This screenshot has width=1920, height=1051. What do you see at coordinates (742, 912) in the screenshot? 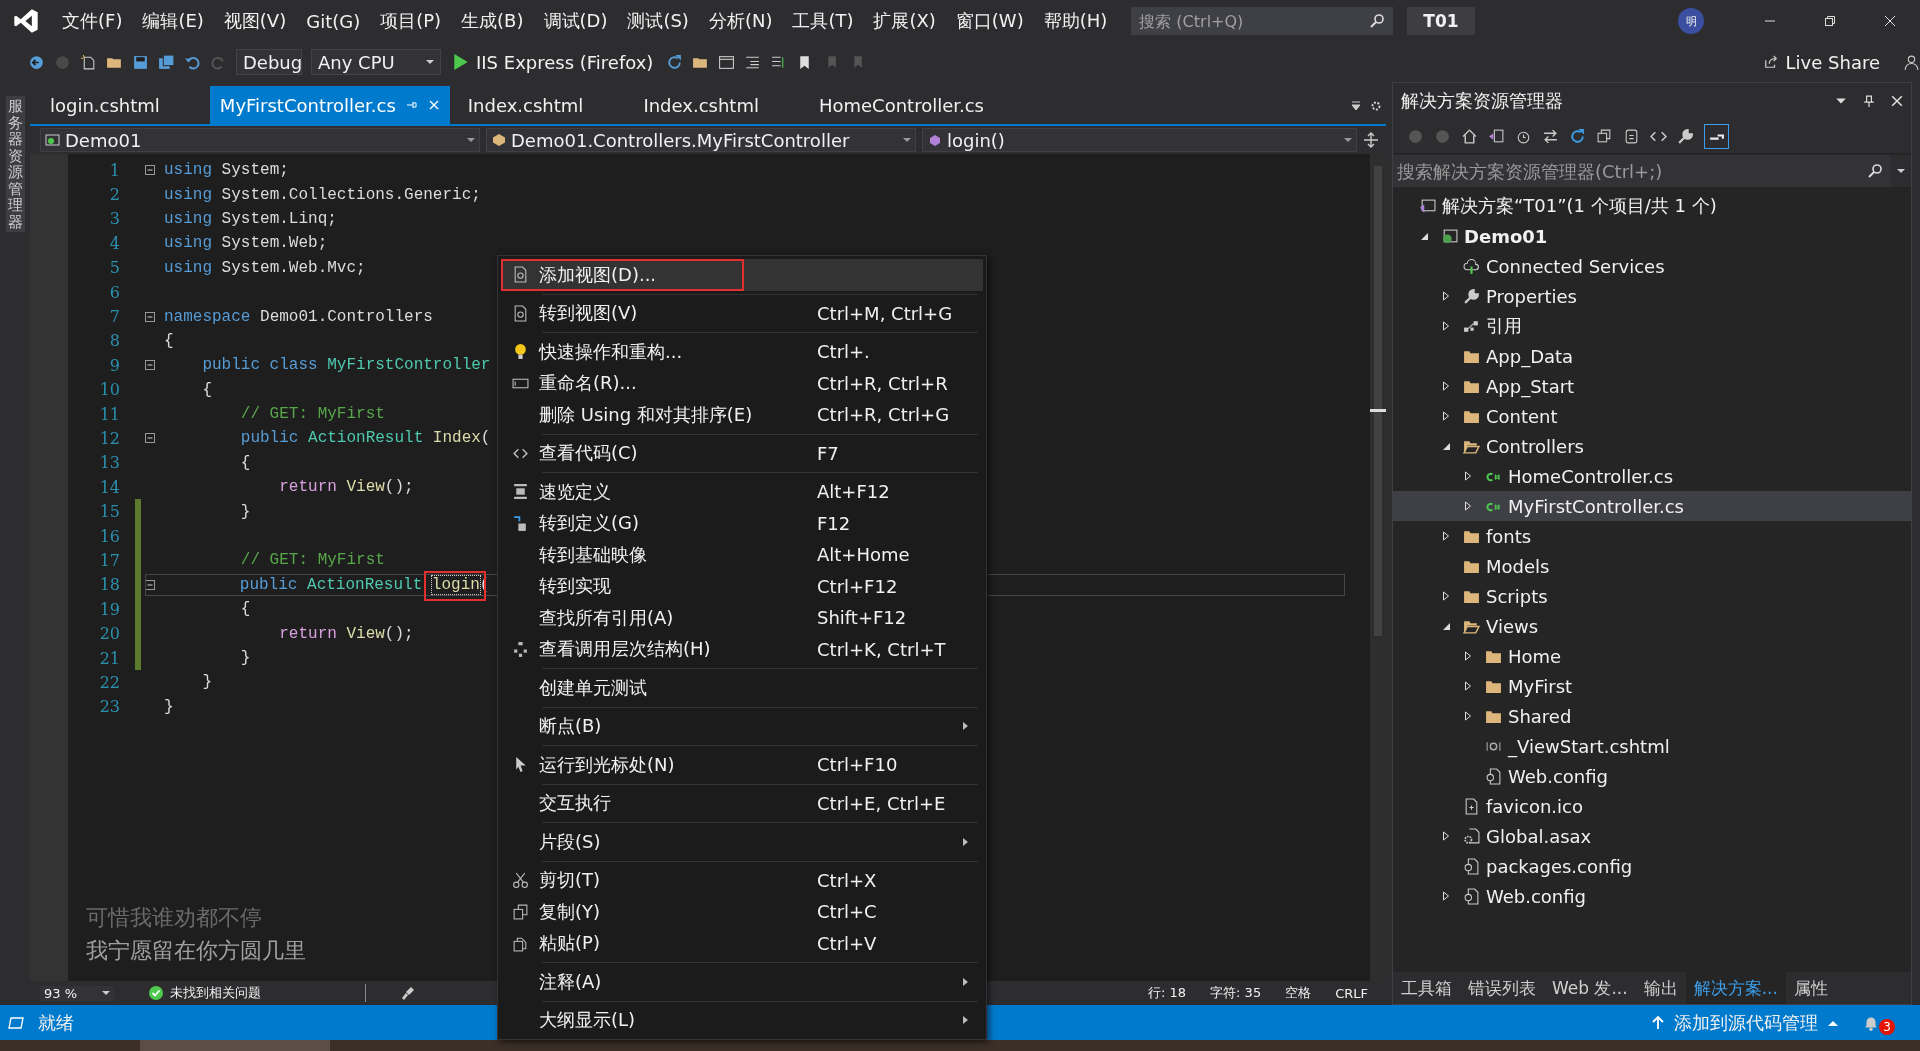
I see `menu-item: 复制(Y) Ctrl+C` at bounding box center [742, 912].